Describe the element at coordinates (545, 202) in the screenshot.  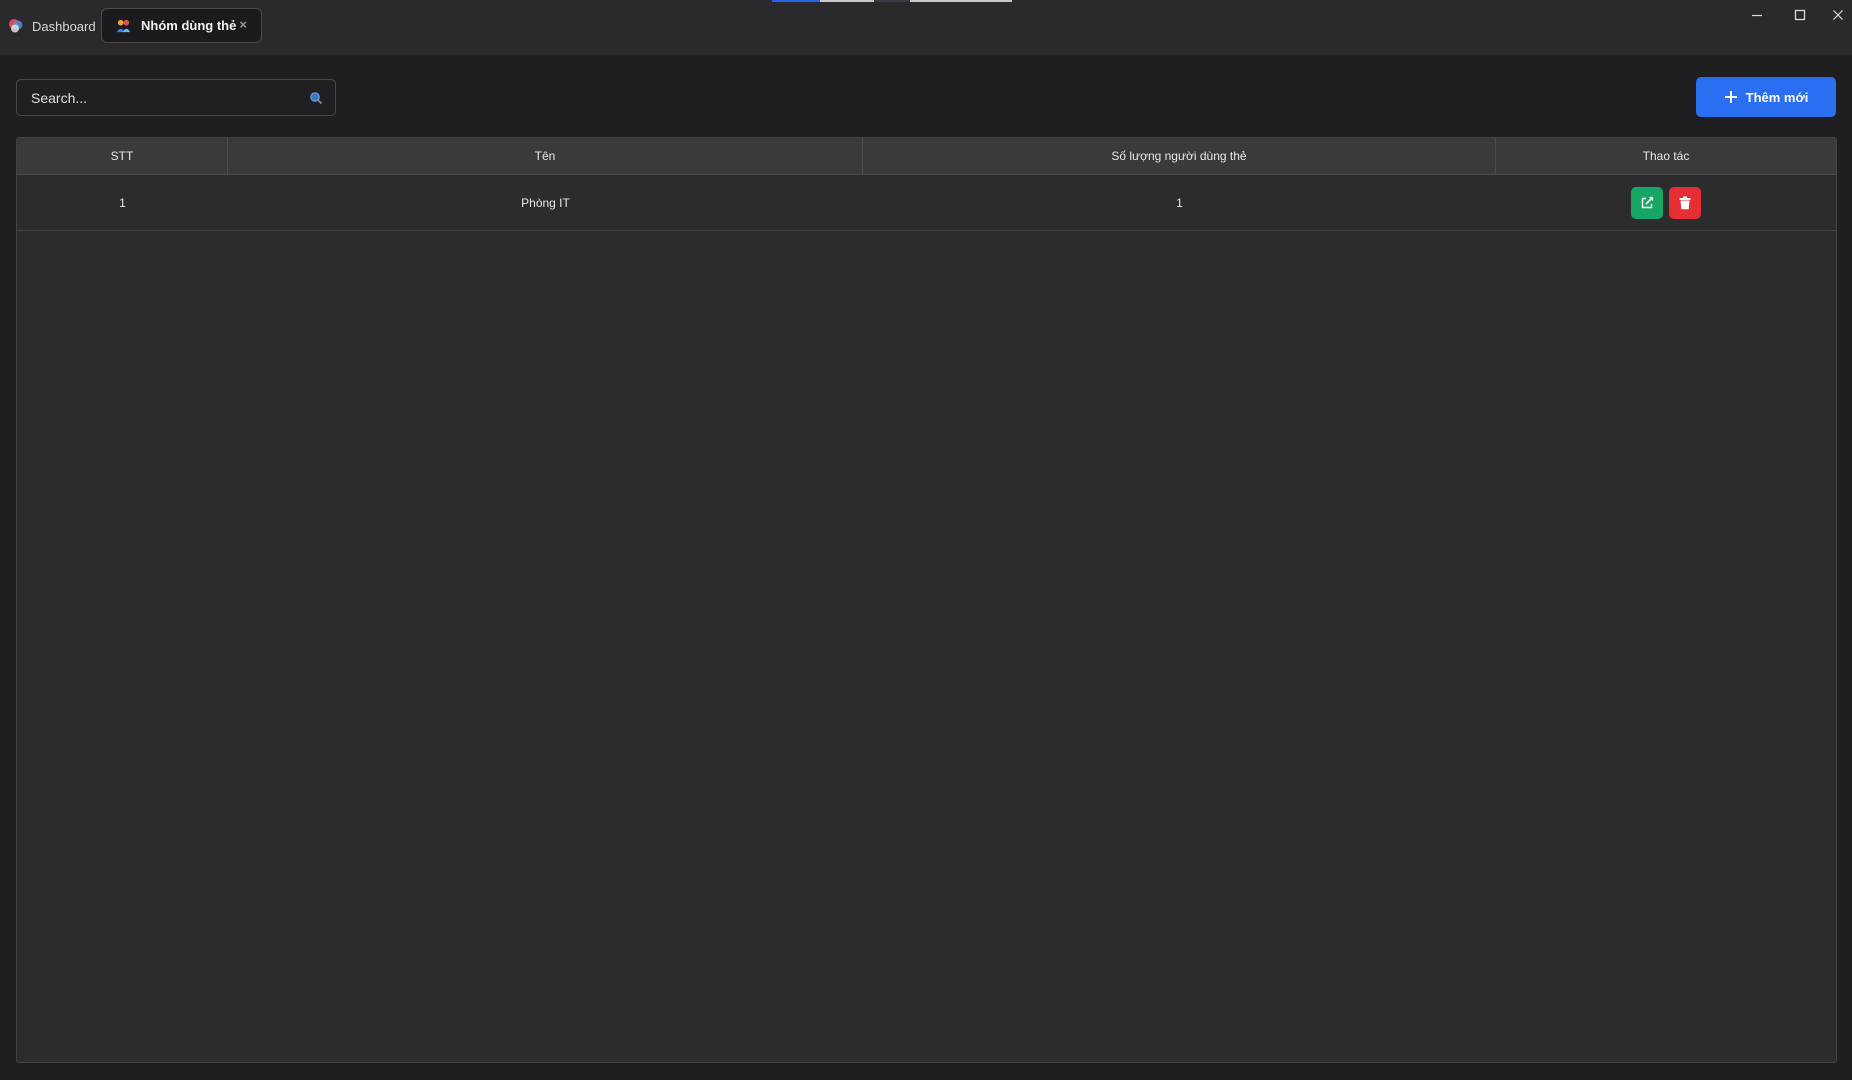
I see `cell-name: Phòng IT` at that location.